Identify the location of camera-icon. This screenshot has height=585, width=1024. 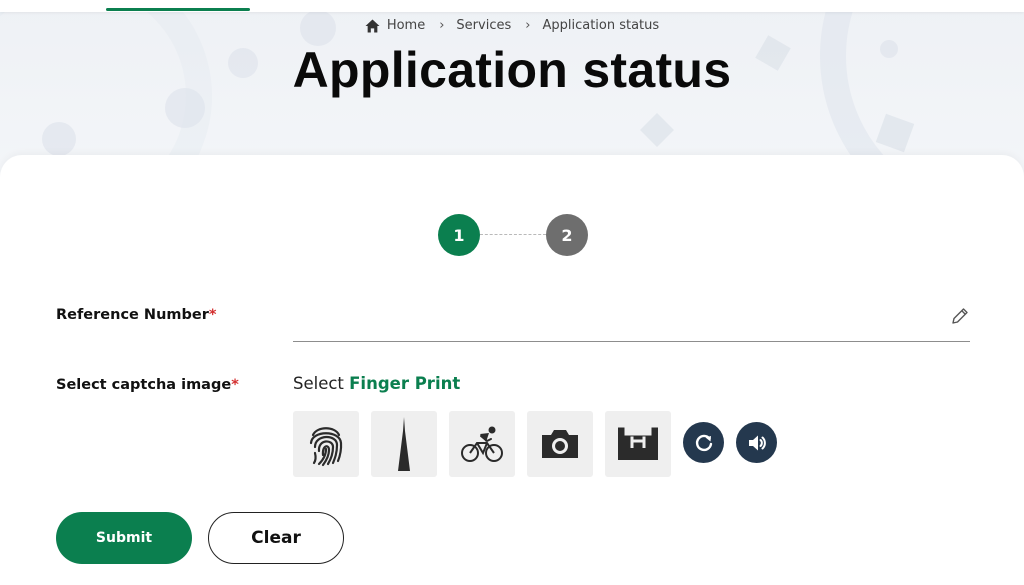
(560, 444).